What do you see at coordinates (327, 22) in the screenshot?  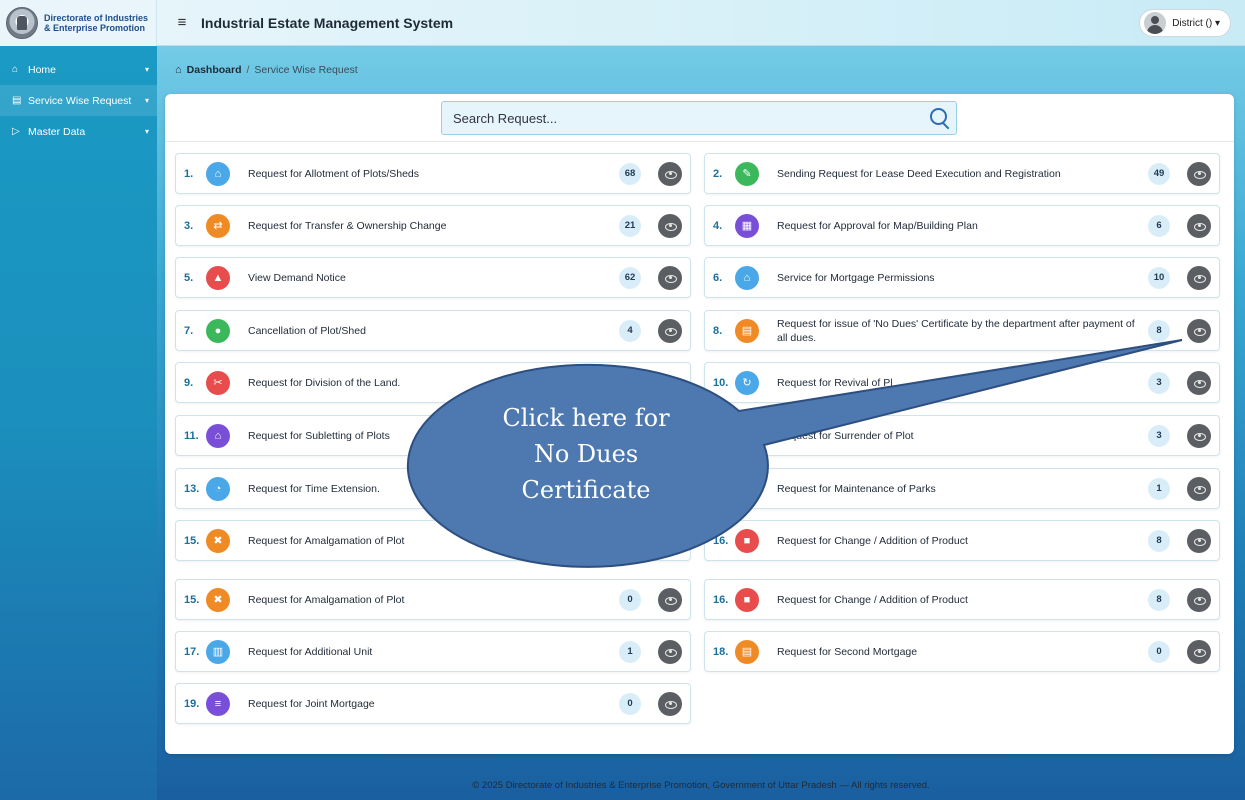 I see `app-title: Industrial Estate Management System` at bounding box center [327, 22].